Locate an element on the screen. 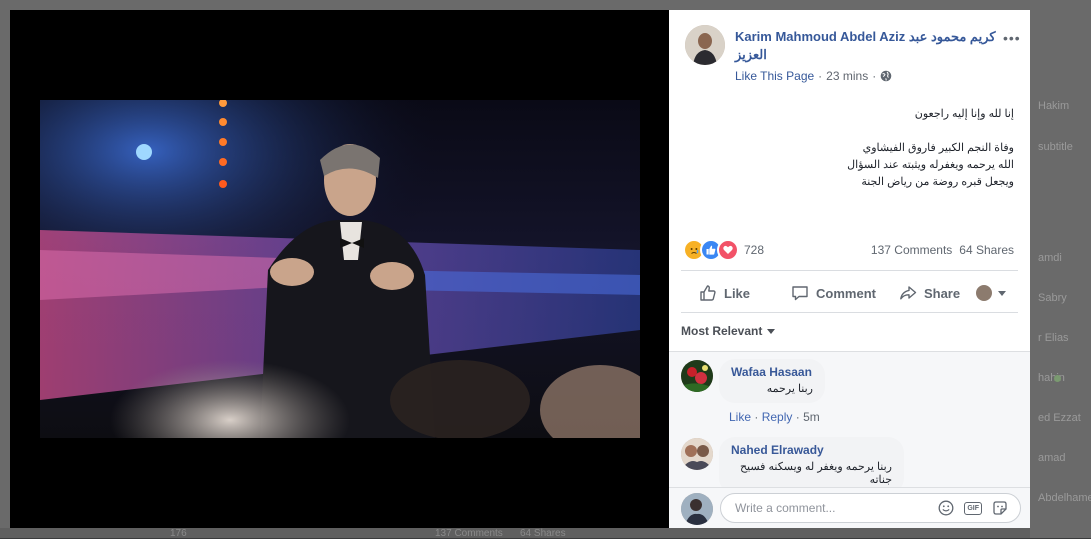 The image size is (1091, 539). comment-composer-bar: GIF is located at coordinates (849, 507).